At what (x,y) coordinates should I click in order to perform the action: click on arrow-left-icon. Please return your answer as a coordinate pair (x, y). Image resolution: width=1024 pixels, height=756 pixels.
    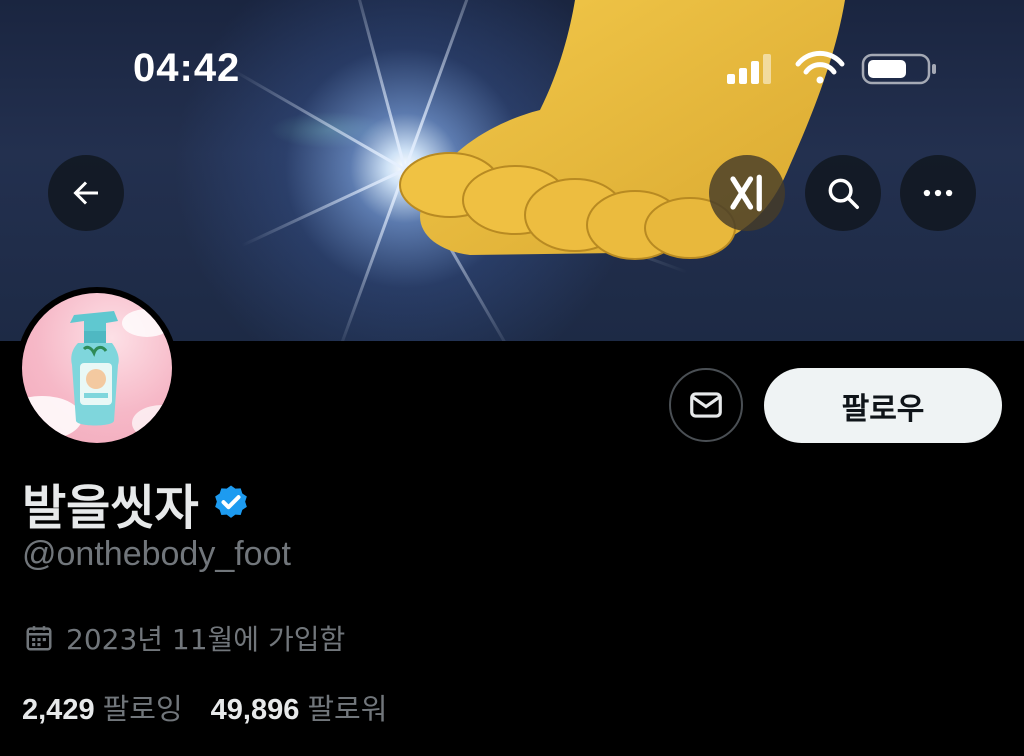
    Looking at the image, I should click on (85, 193).